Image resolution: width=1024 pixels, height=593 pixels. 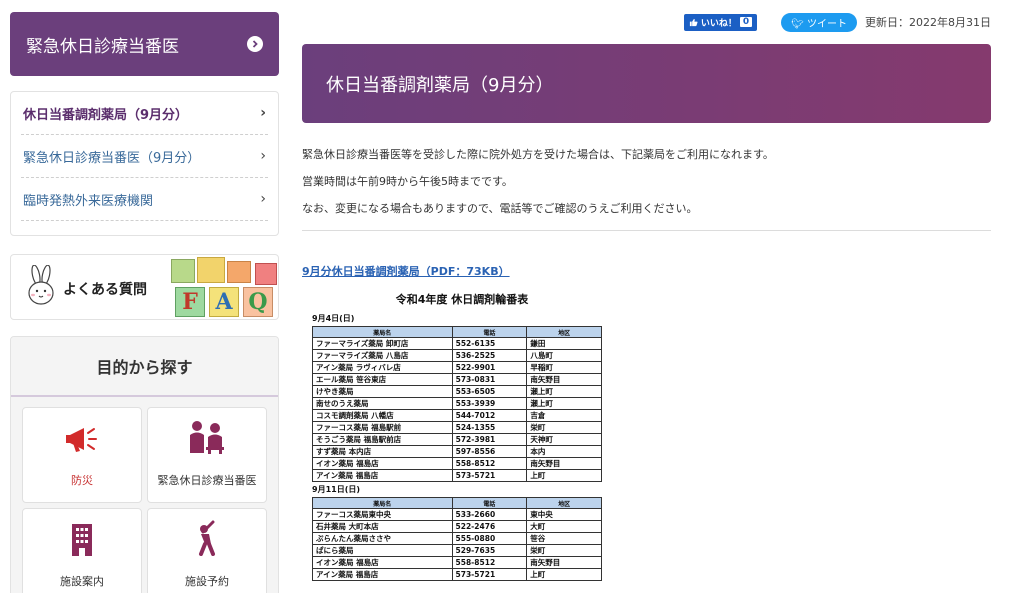 What do you see at coordinates (819, 22) in the screenshot?
I see `tweet-button: 🐦︎ ツイート` at bounding box center [819, 22].